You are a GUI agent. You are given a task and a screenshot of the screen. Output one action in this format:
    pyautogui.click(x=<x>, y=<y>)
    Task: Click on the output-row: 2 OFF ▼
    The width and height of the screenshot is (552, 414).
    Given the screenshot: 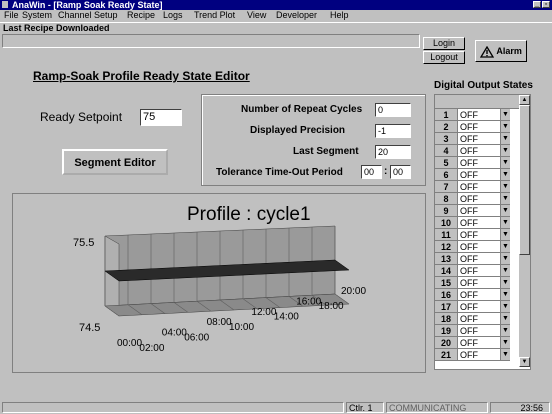 What is the action you would take?
    pyautogui.click(x=472, y=126)
    